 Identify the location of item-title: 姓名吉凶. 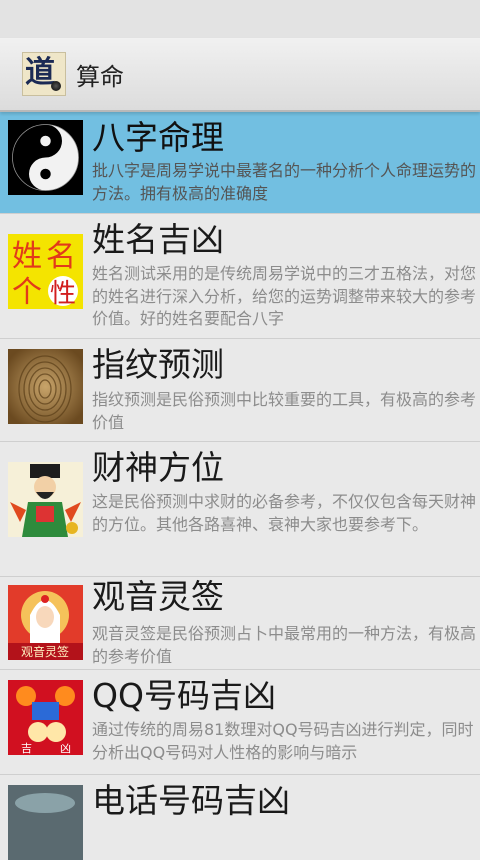
(158, 239).